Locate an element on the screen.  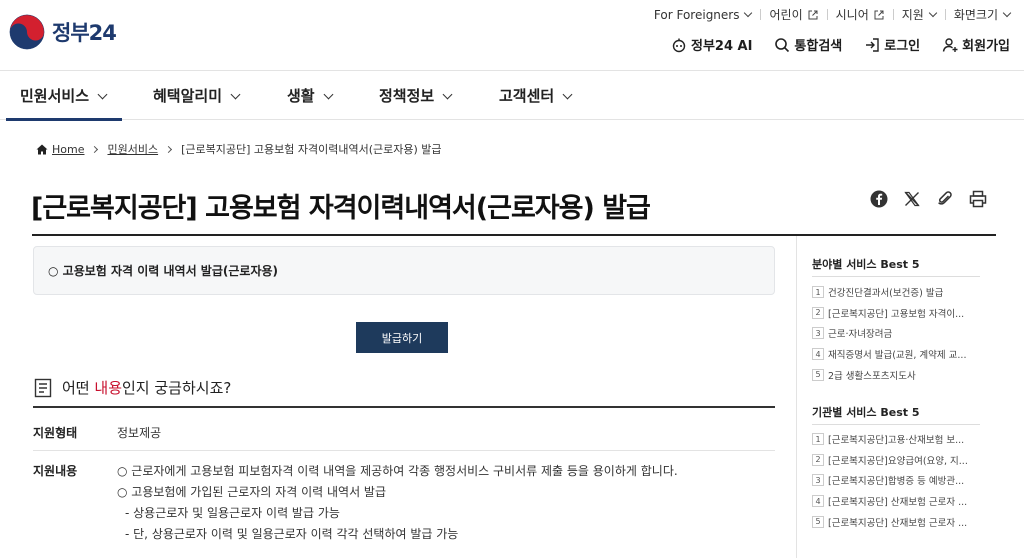
utility-menu: For Foreigners 어린이 시니어 지원 화면크기 is located at coordinates (828, 14).